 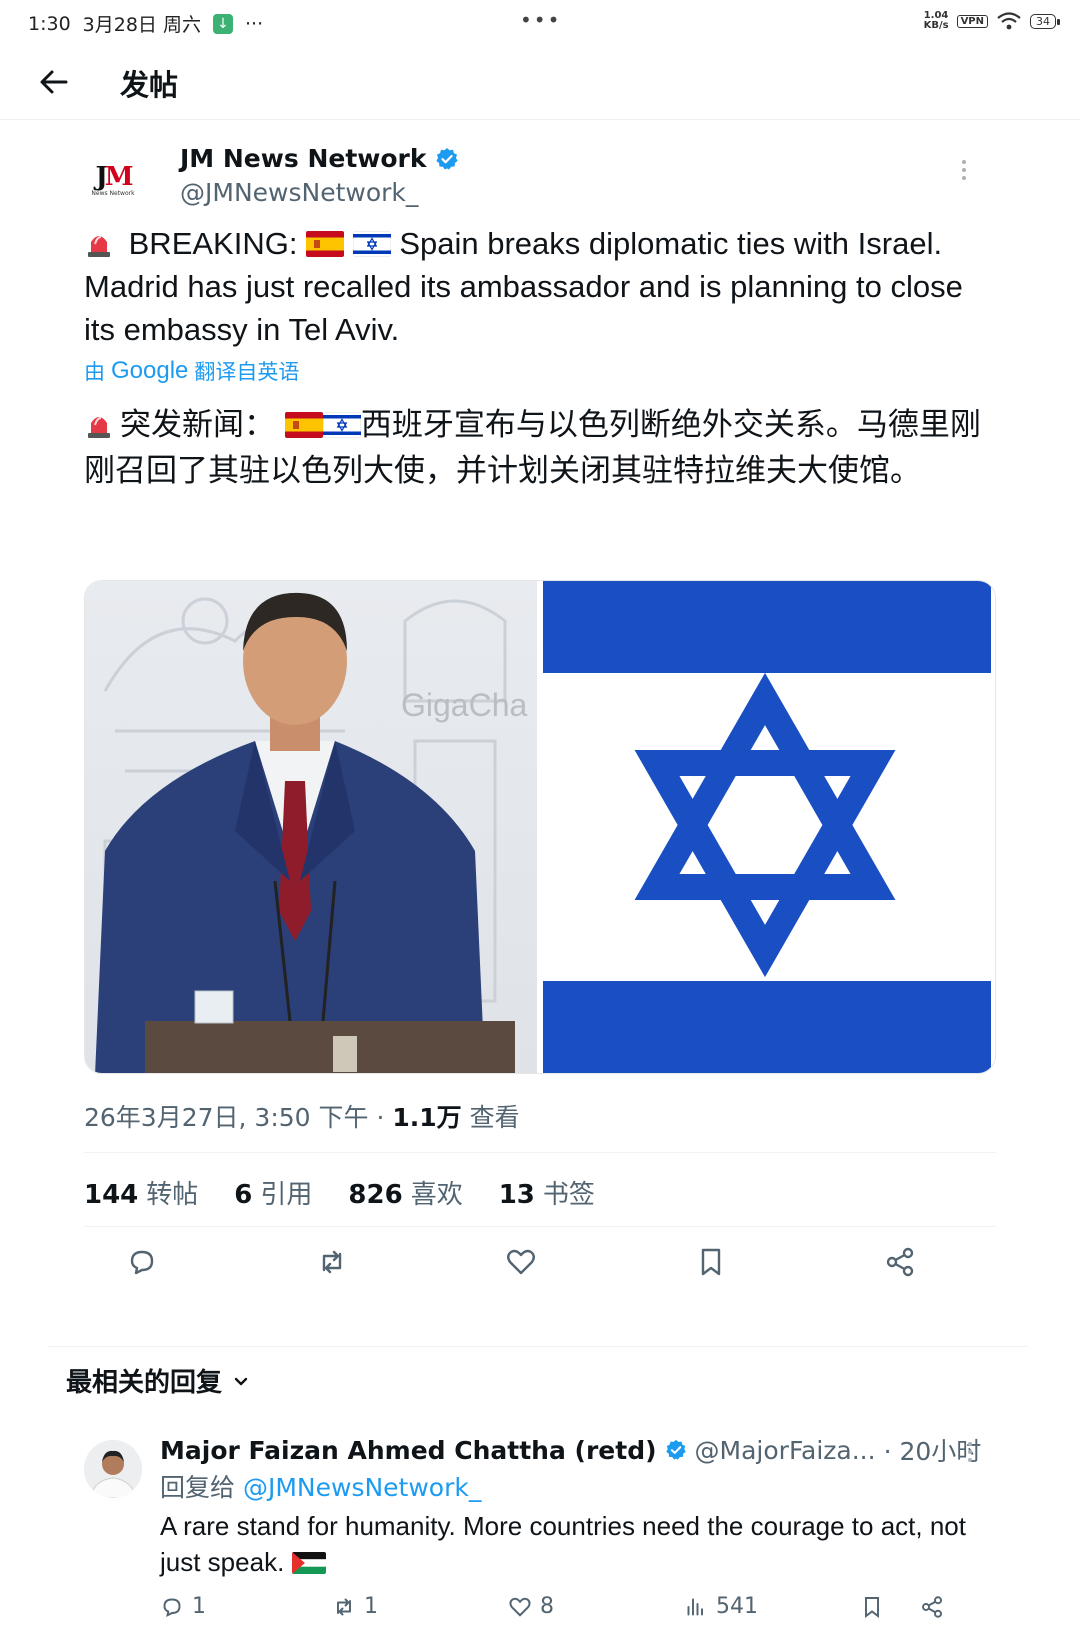 I want to click on author-avatar: JM News Network, so click(x=113, y=181).